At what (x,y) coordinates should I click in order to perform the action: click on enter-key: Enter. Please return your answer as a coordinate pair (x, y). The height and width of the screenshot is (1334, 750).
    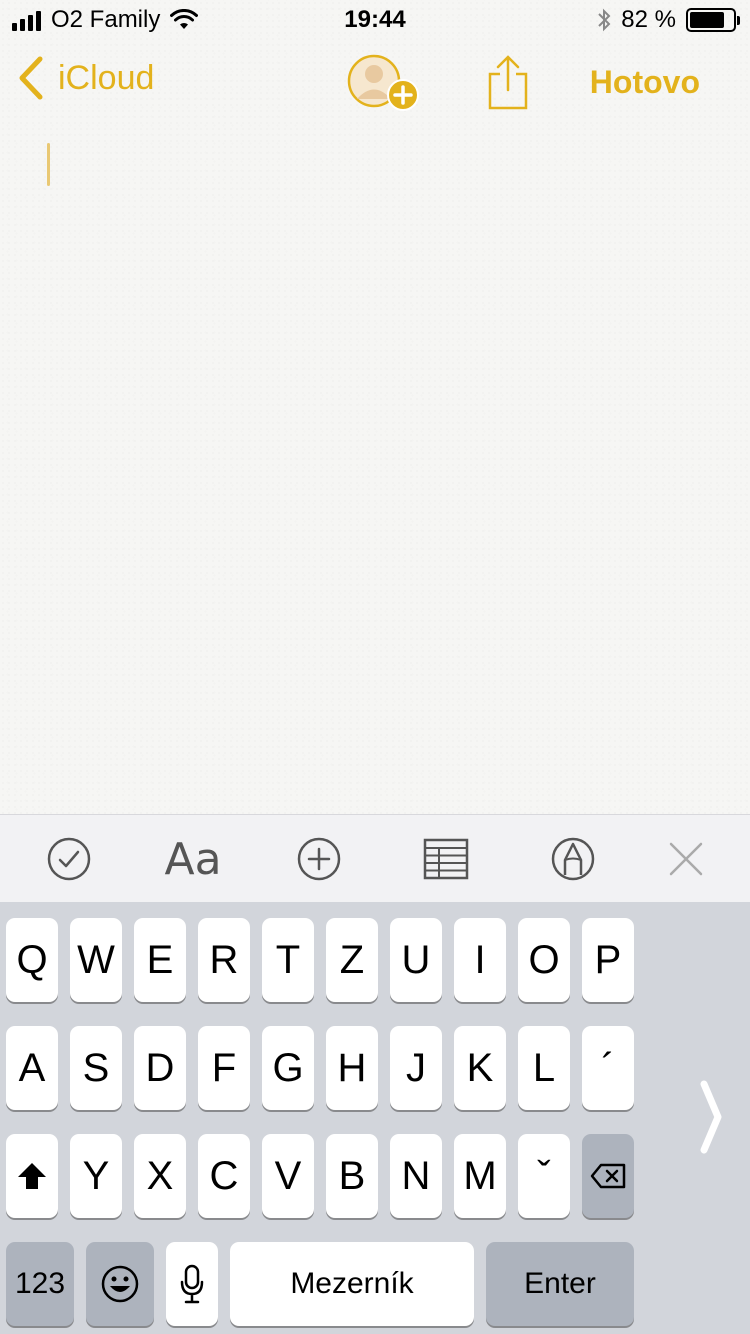
    Looking at the image, I should click on (560, 1284).